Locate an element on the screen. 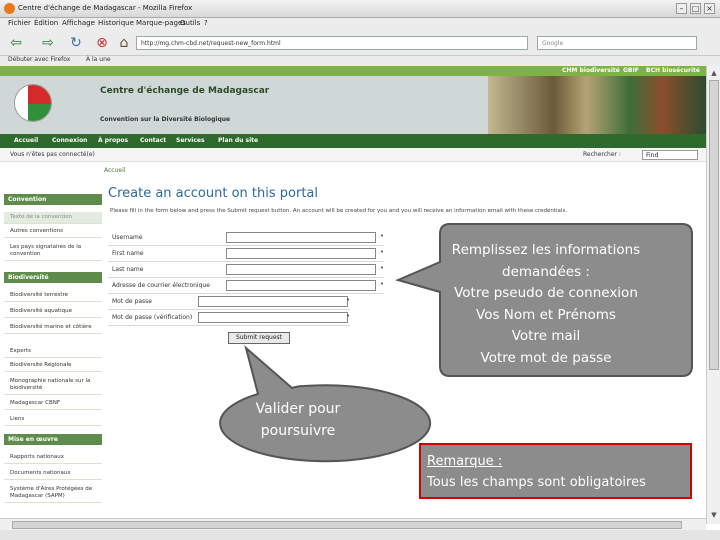 Image resolution: width=720 pixels, height=540 pixels. callout-line: Votre mail is located at coordinates (546, 336).